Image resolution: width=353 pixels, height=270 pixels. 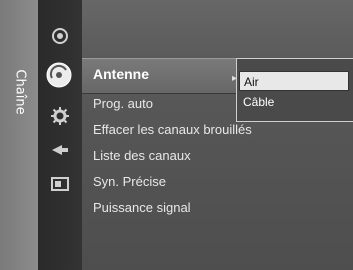 I want to click on menu-item-prog-auto: Prog. auto, so click(x=123, y=103).